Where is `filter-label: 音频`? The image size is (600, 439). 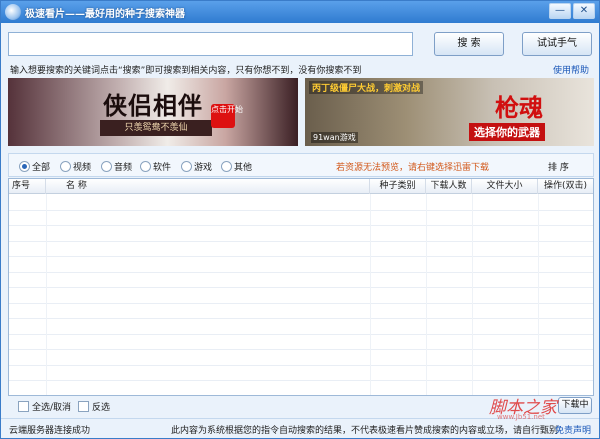
filter-label: 音频 is located at coordinates (123, 168).